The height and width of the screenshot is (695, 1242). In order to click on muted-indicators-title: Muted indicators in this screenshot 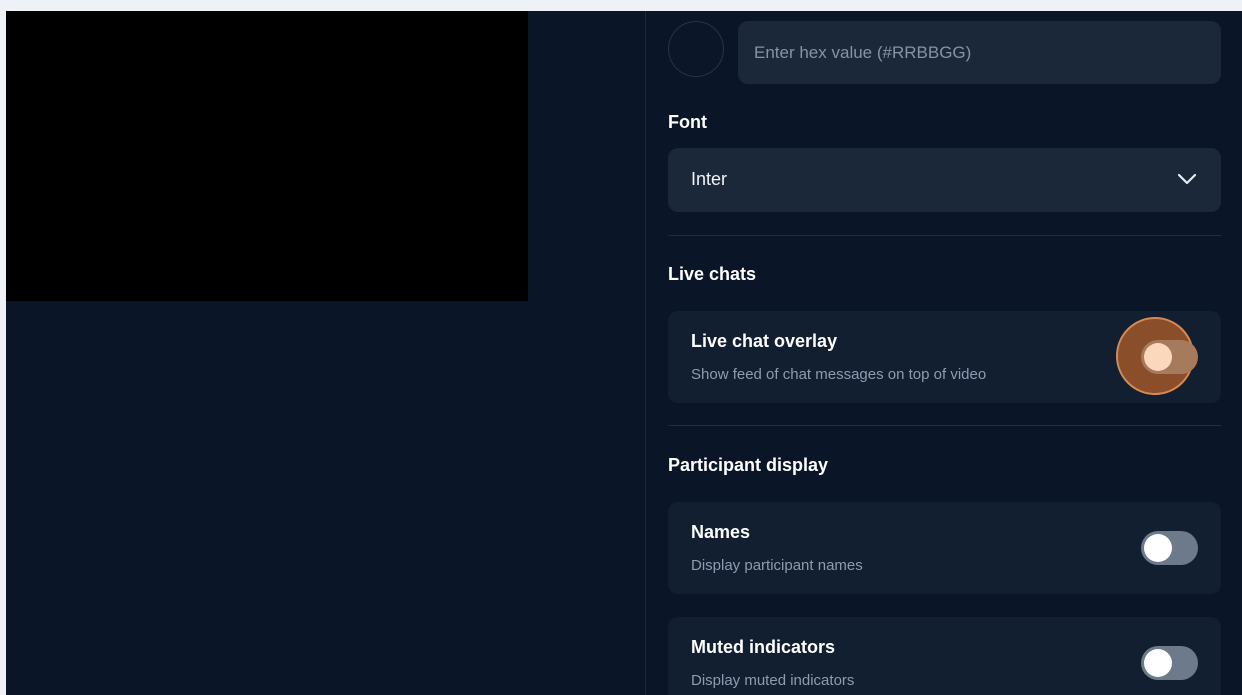, I will do `click(763, 647)`.